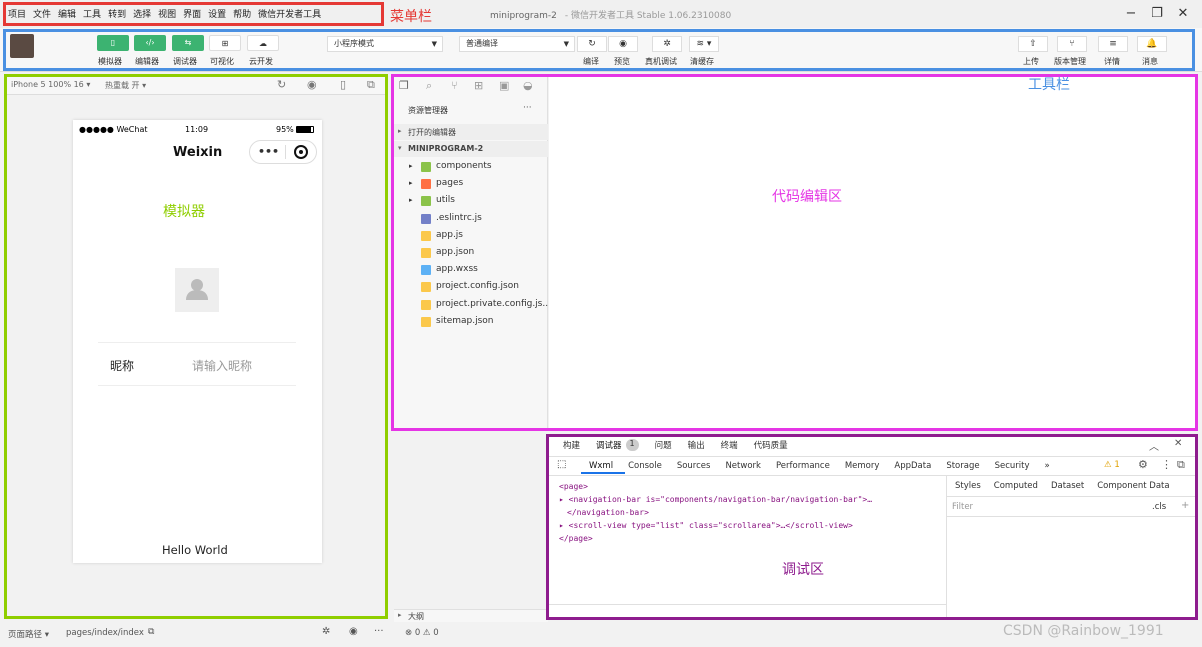 The width and height of the screenshot is (1202, 647). What do you see at coordinates (422, 633) in the screenshot?
I see `problems-count: ⊗ 0 ⚠ 0` at bounding box center [422, 633].